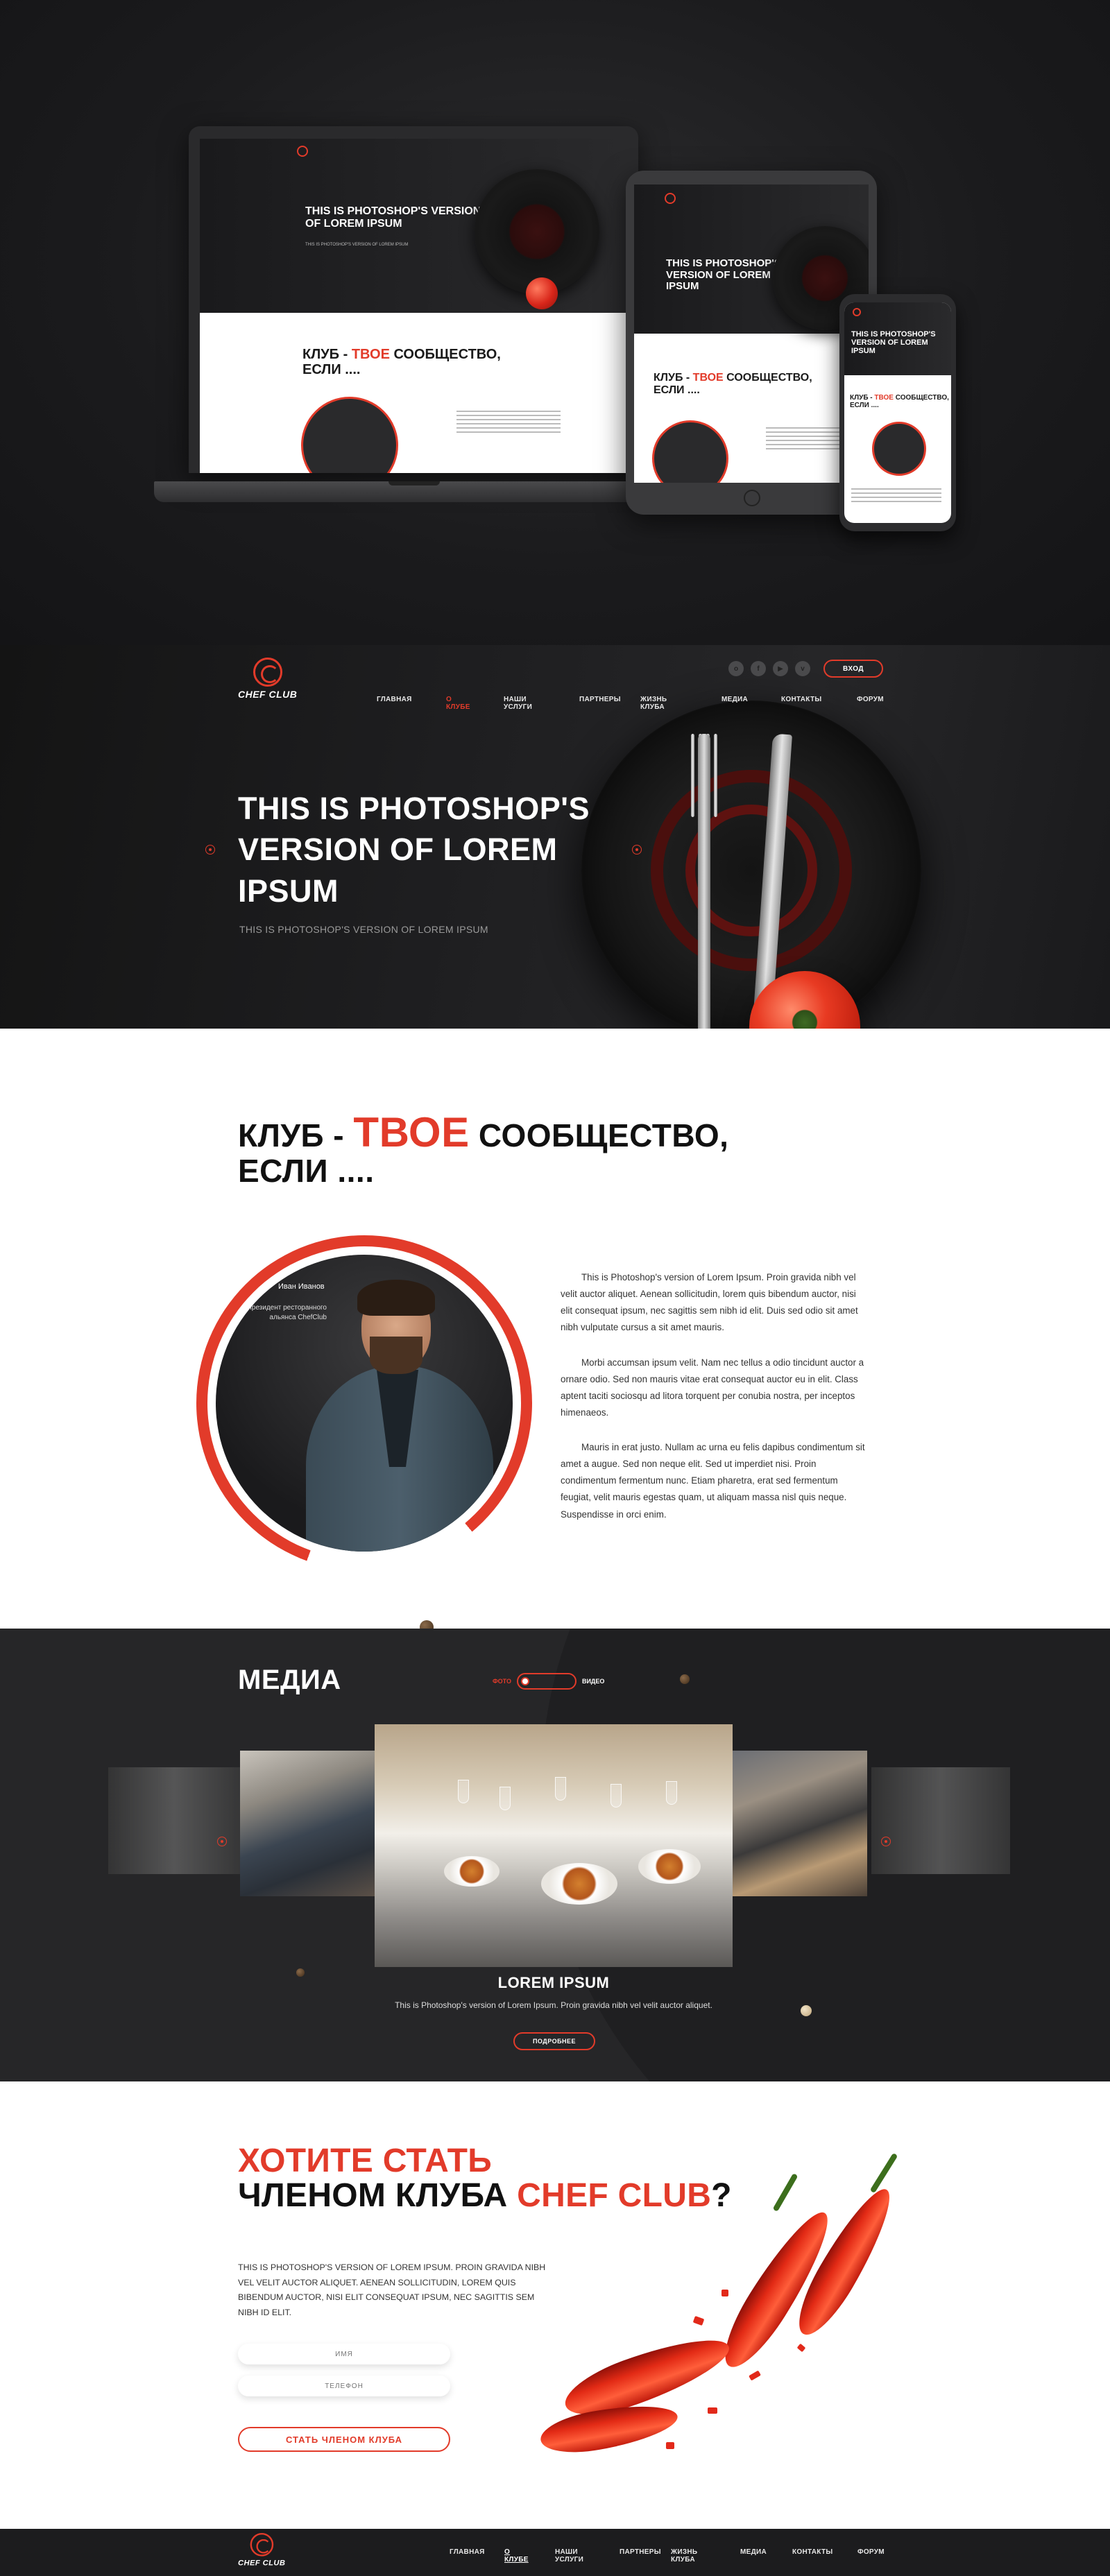 The height and width of the screenshot is (2576, 1110). Describe the element at coordinates (365, 2161) in the screenshot. I see `join-title-line1: ХОТИТЕ СТАТЬ` at that location.